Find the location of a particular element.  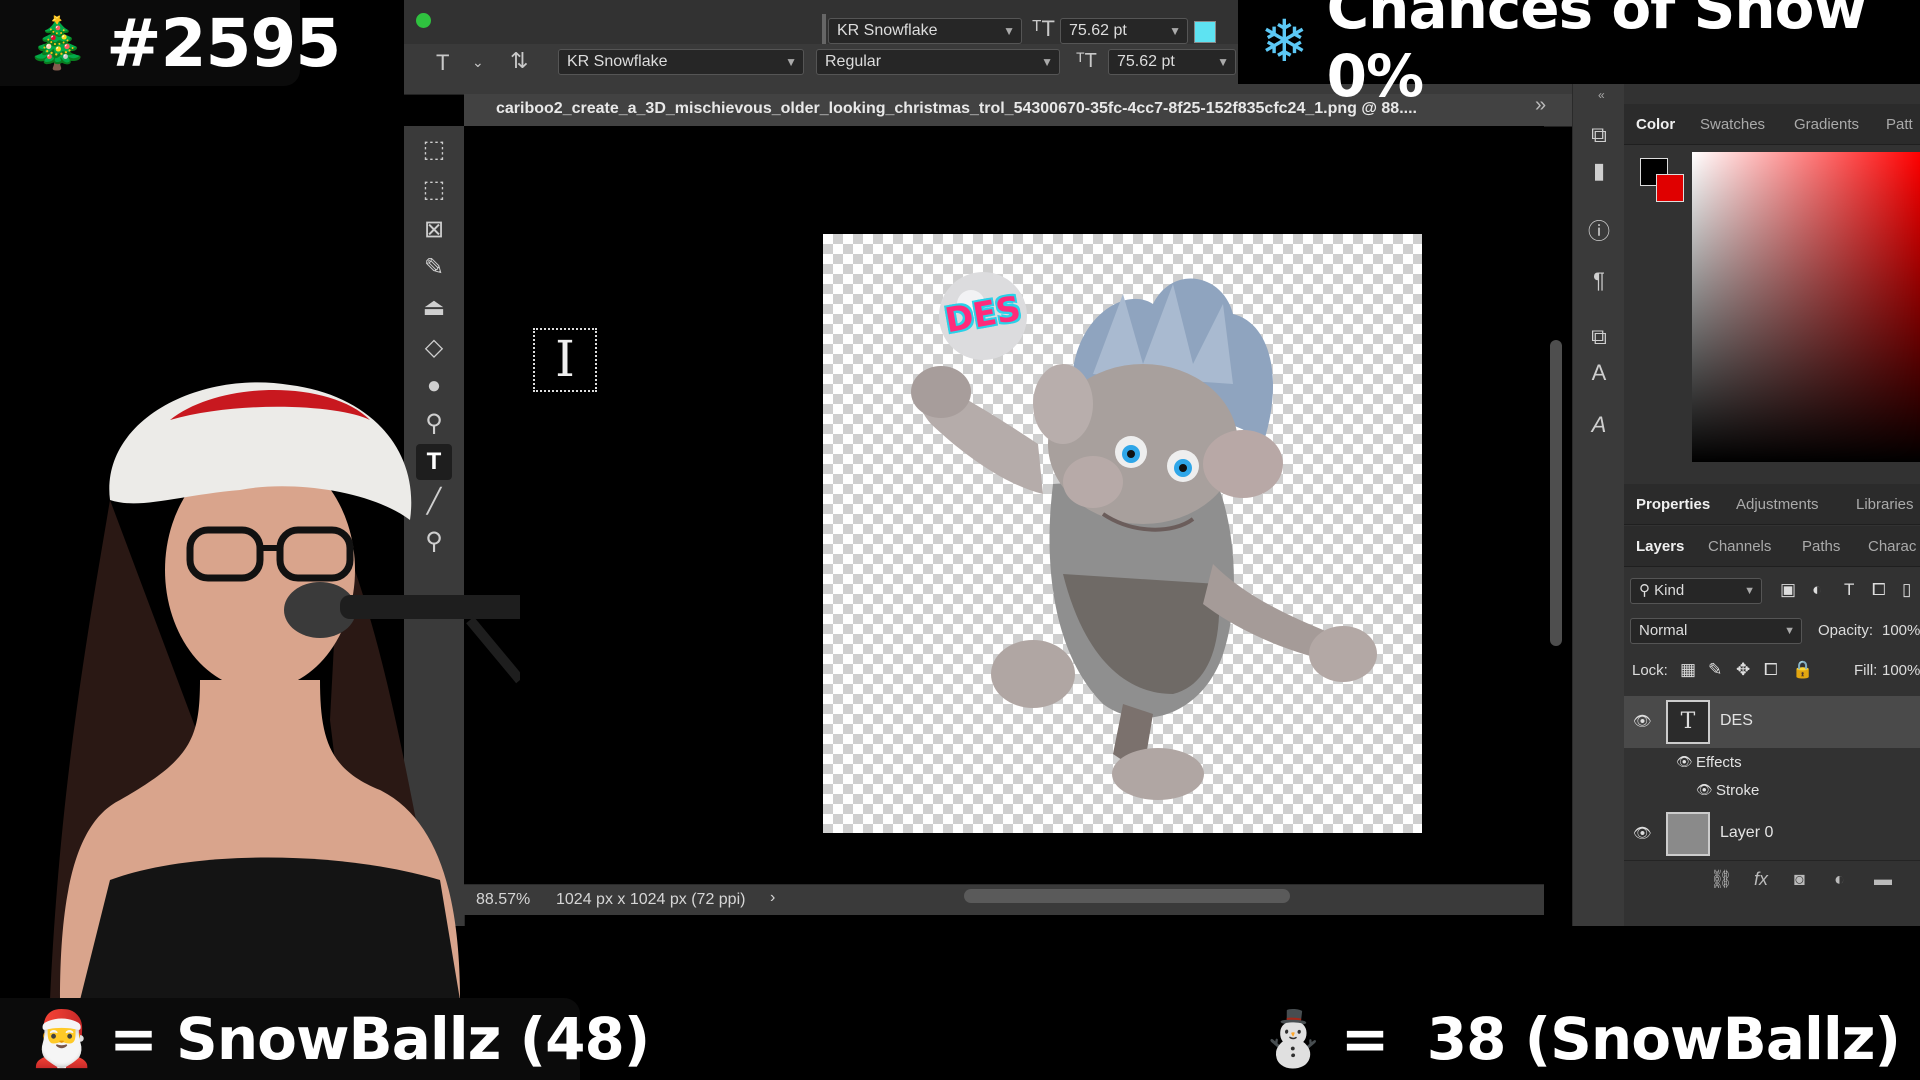

stream-counter-badge: 🎄 #2595 is located at coordinates (170, 43).